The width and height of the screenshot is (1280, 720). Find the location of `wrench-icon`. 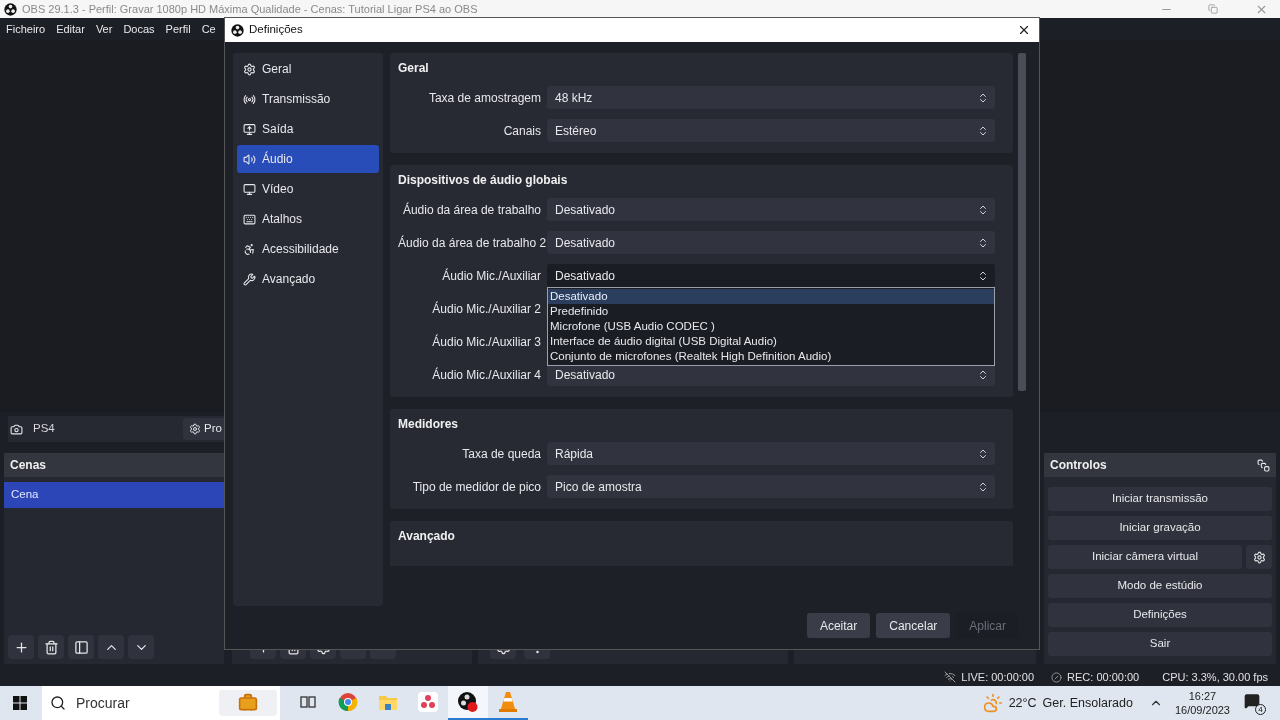

wrench-icon is located at coordinates (249, 279).